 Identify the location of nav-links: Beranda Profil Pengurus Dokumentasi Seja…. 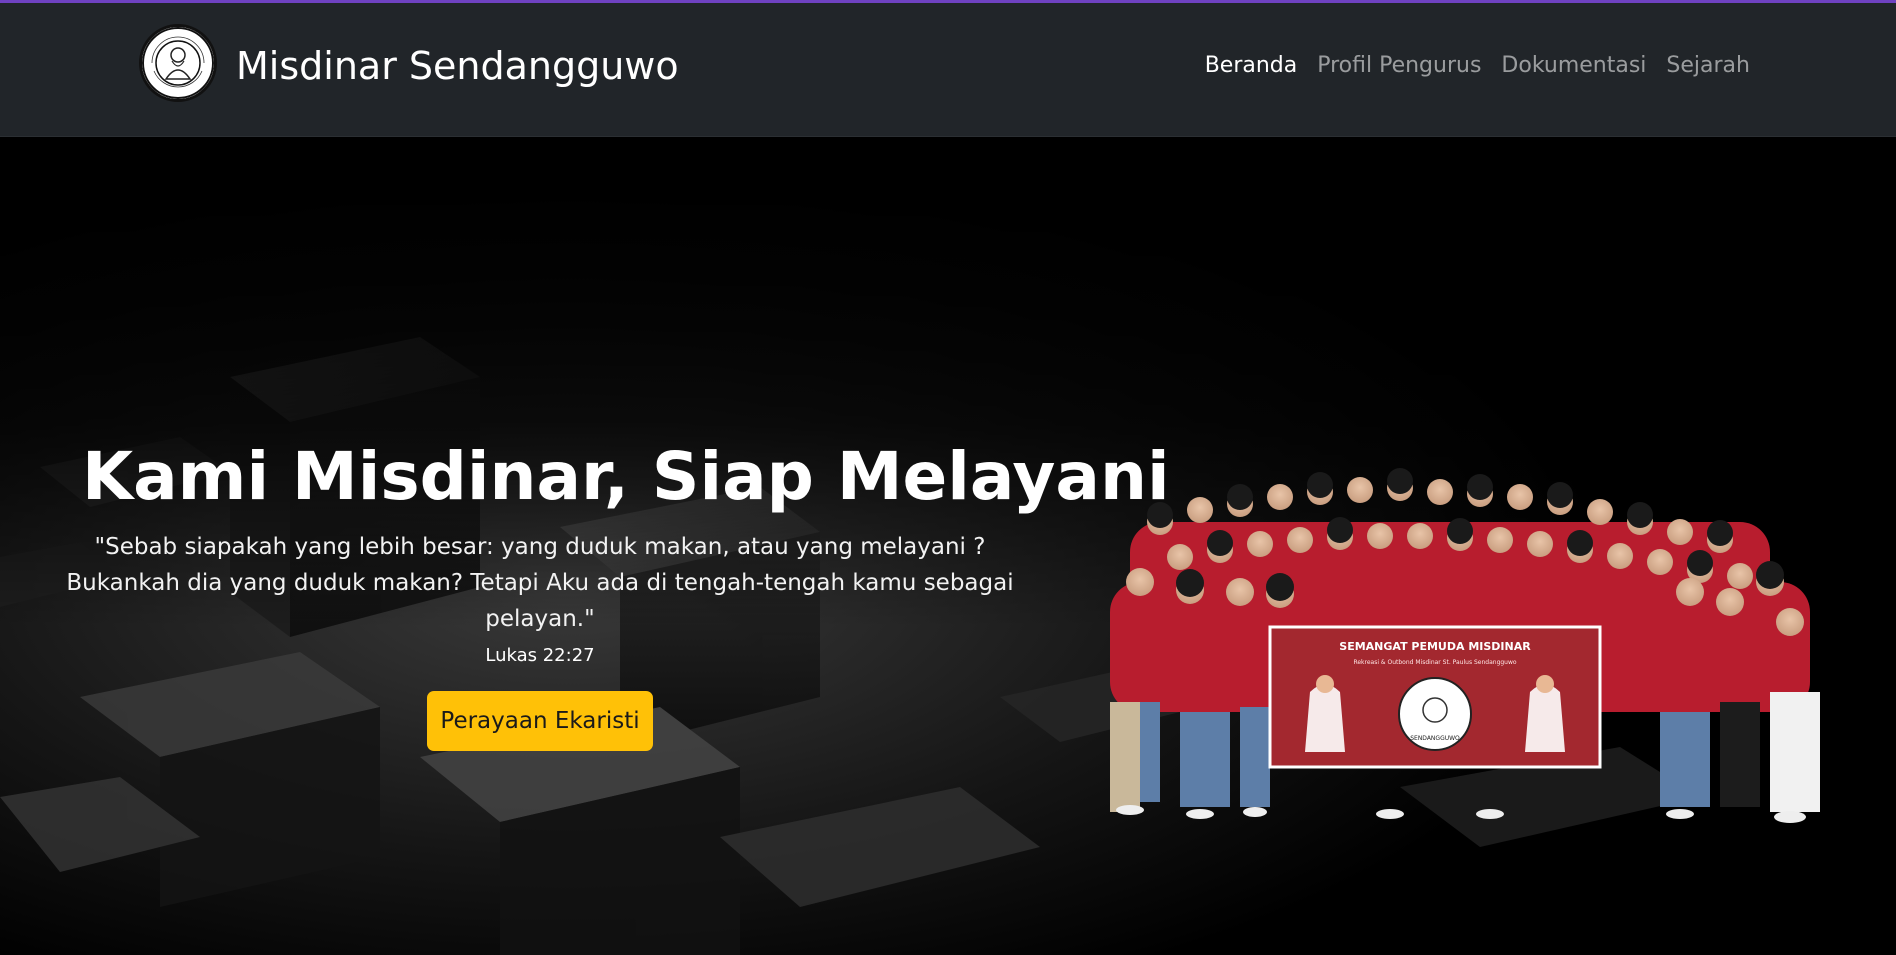
(1477, 66).